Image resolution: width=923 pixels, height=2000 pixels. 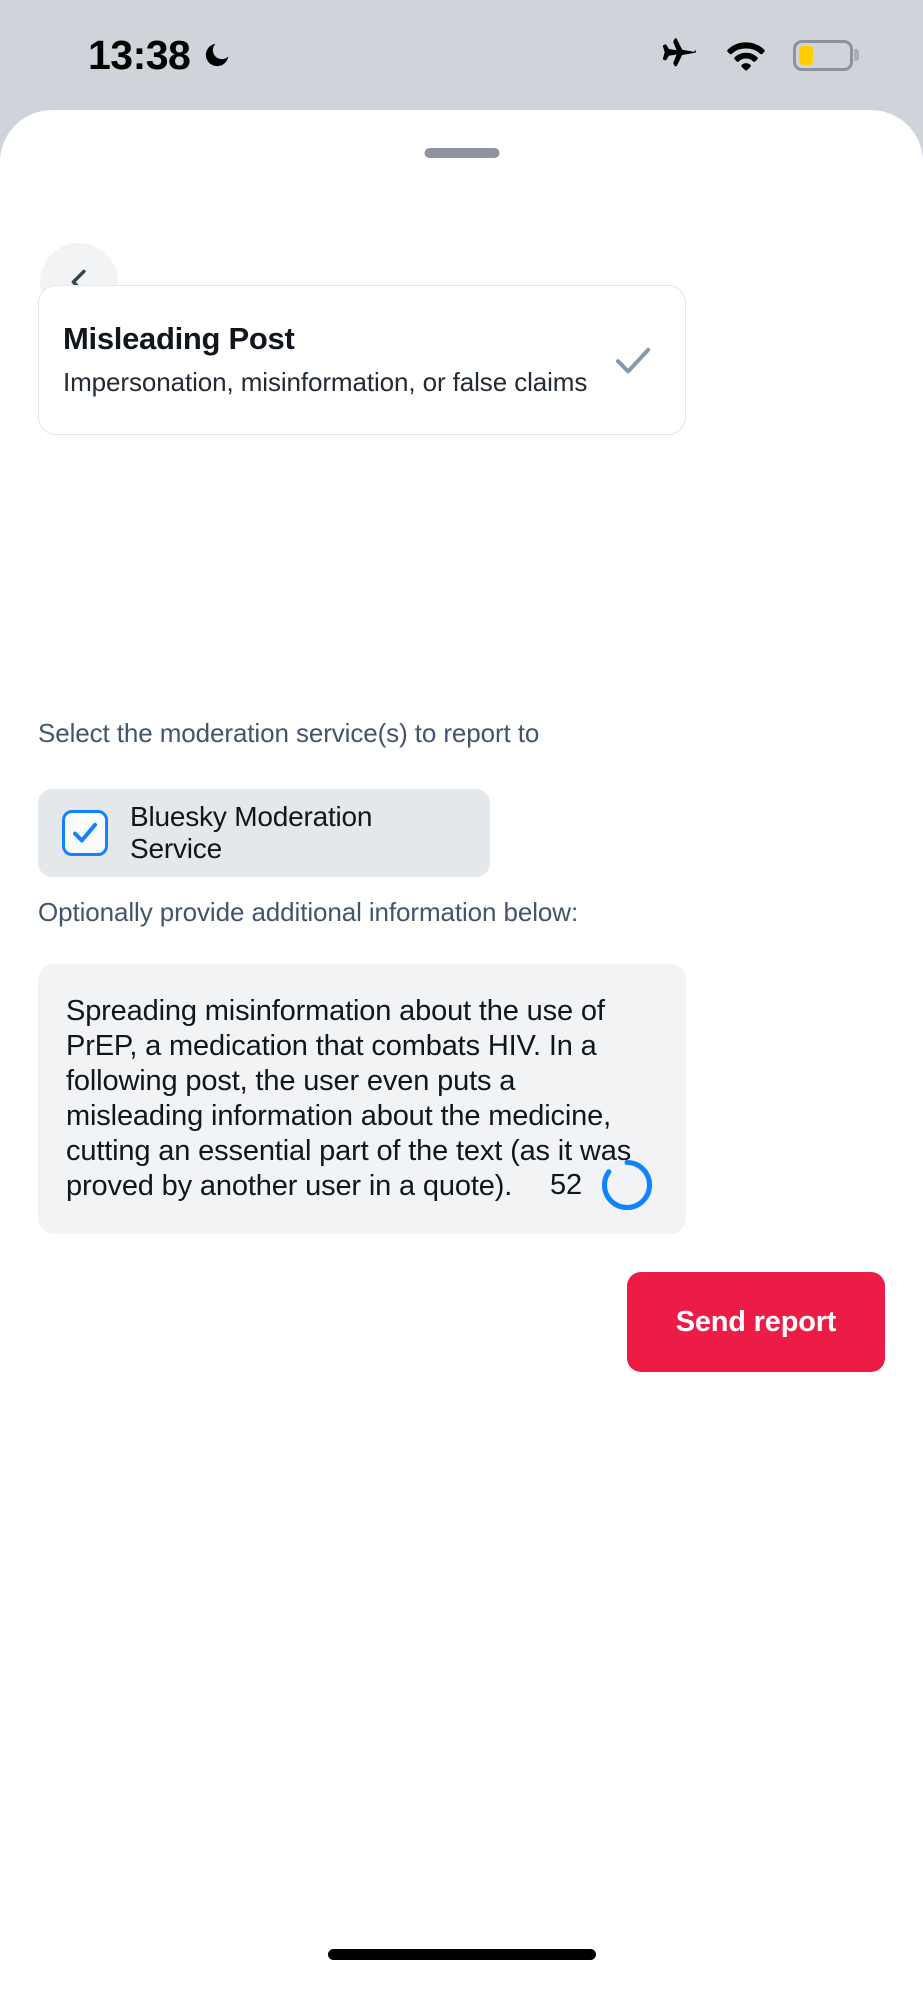 I want to click on checkbox-checked-icon, so click(x=85, y=832).